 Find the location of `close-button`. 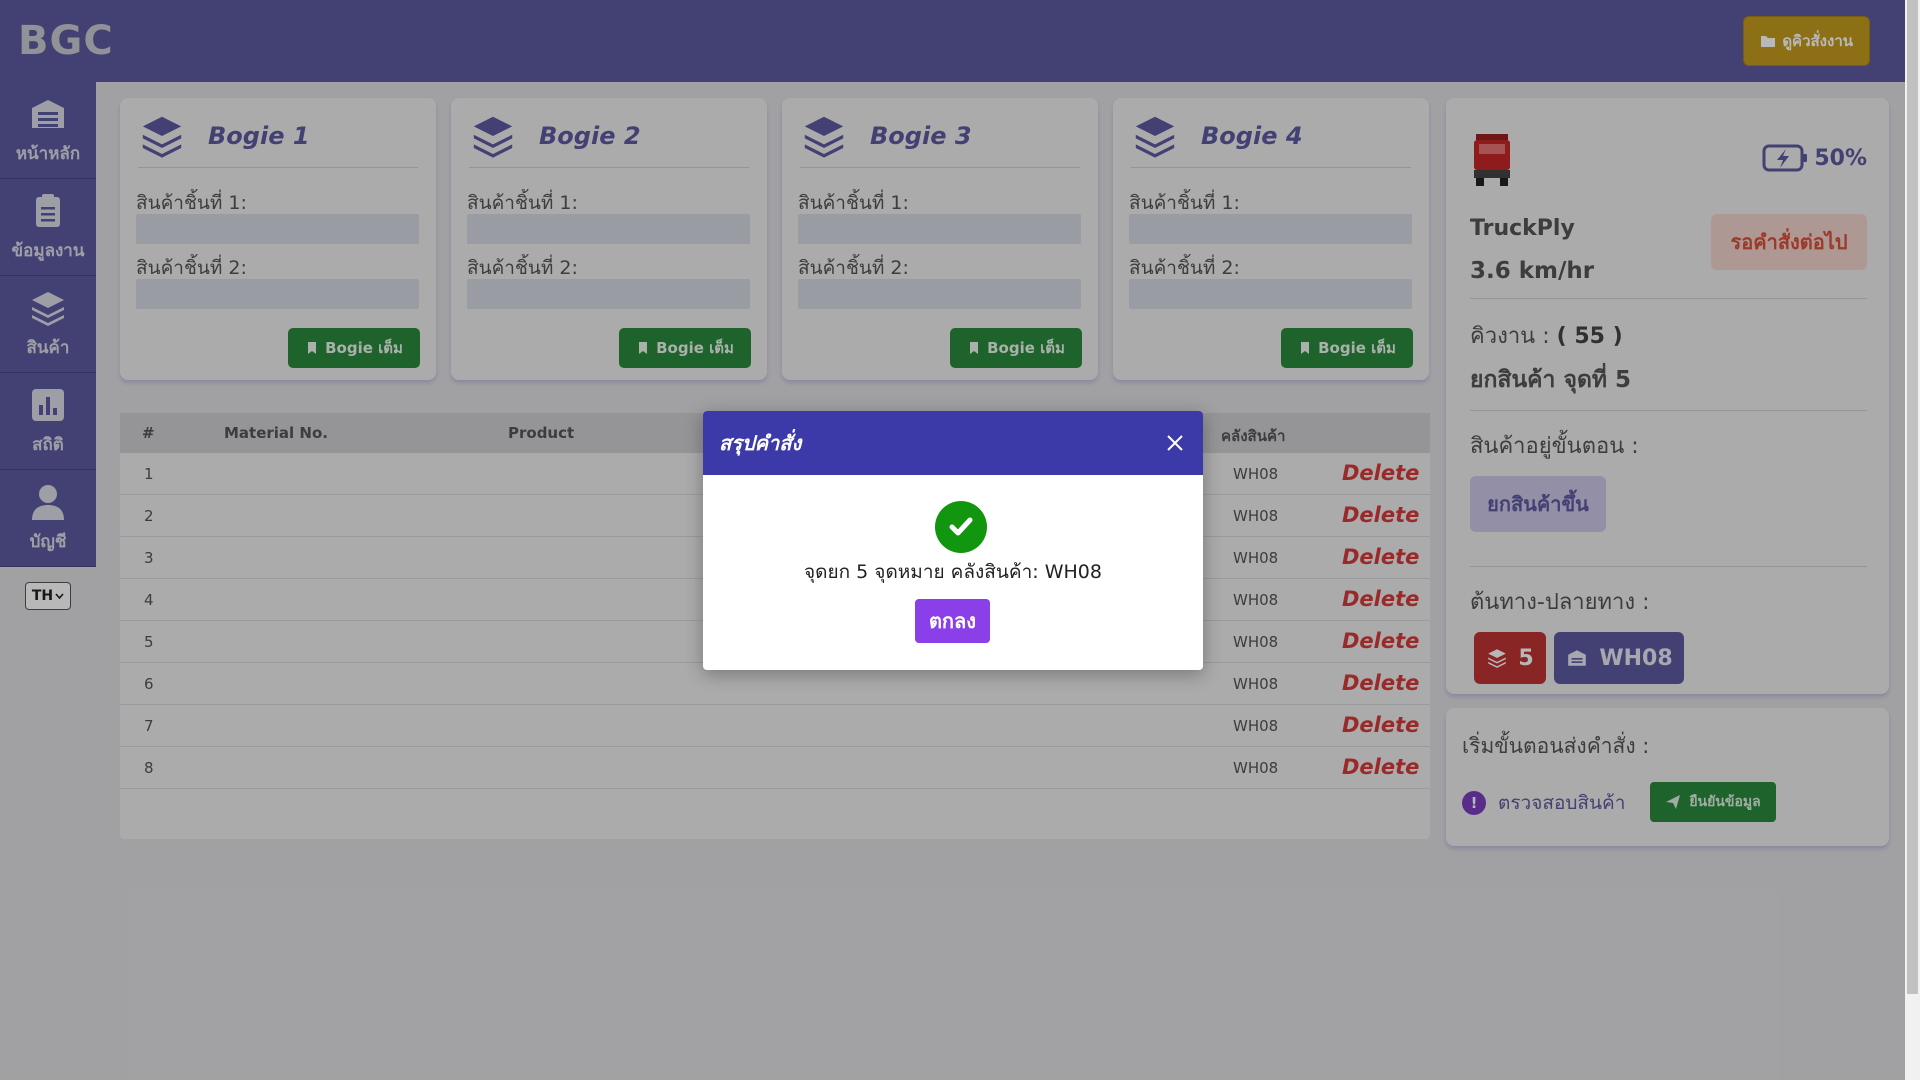

close-button is located at coordinates (1175, 443).